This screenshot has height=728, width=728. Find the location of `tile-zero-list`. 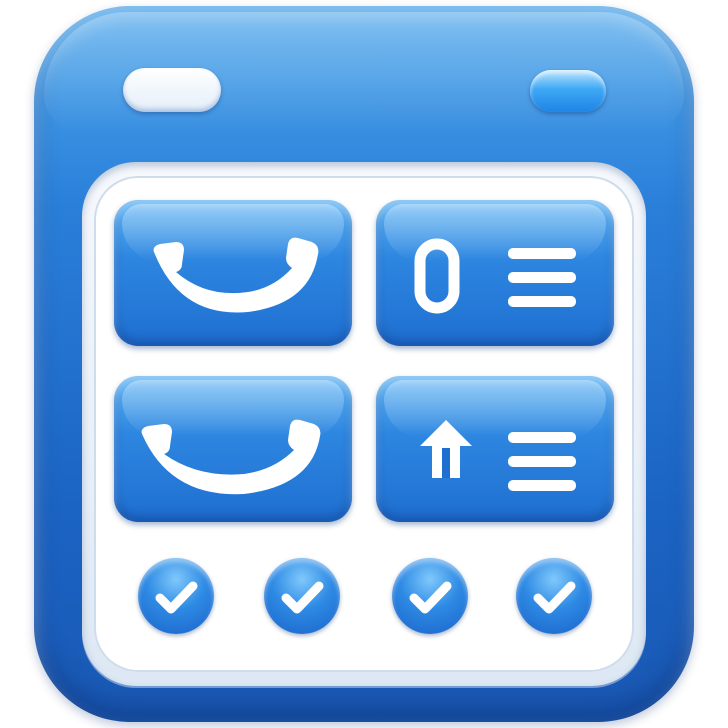

tile-zero-list is located at coordinates (495, 273).